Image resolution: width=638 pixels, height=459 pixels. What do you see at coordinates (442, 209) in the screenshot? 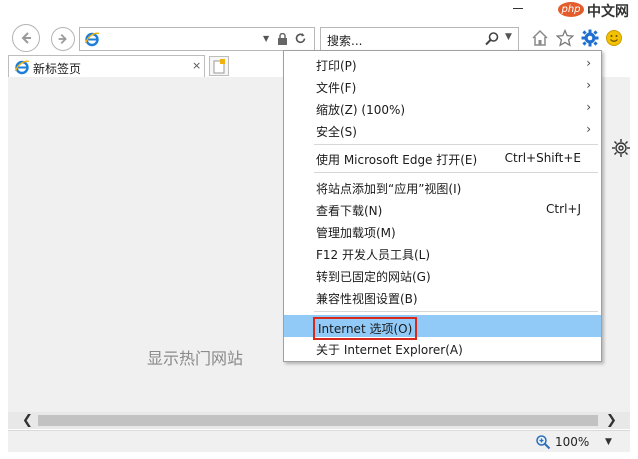
I see `menu-item-view-downloads: 查看下载(N) Ctrl+J` at bounding box center [442, 209].